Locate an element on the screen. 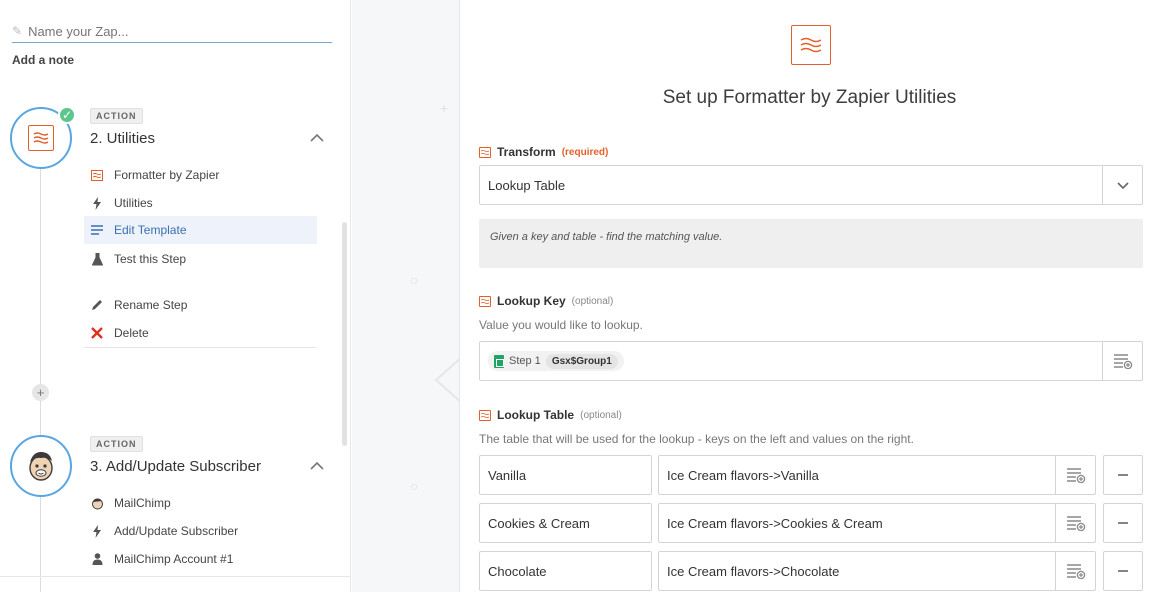  flask-icon is located at coordinates (97, 259).